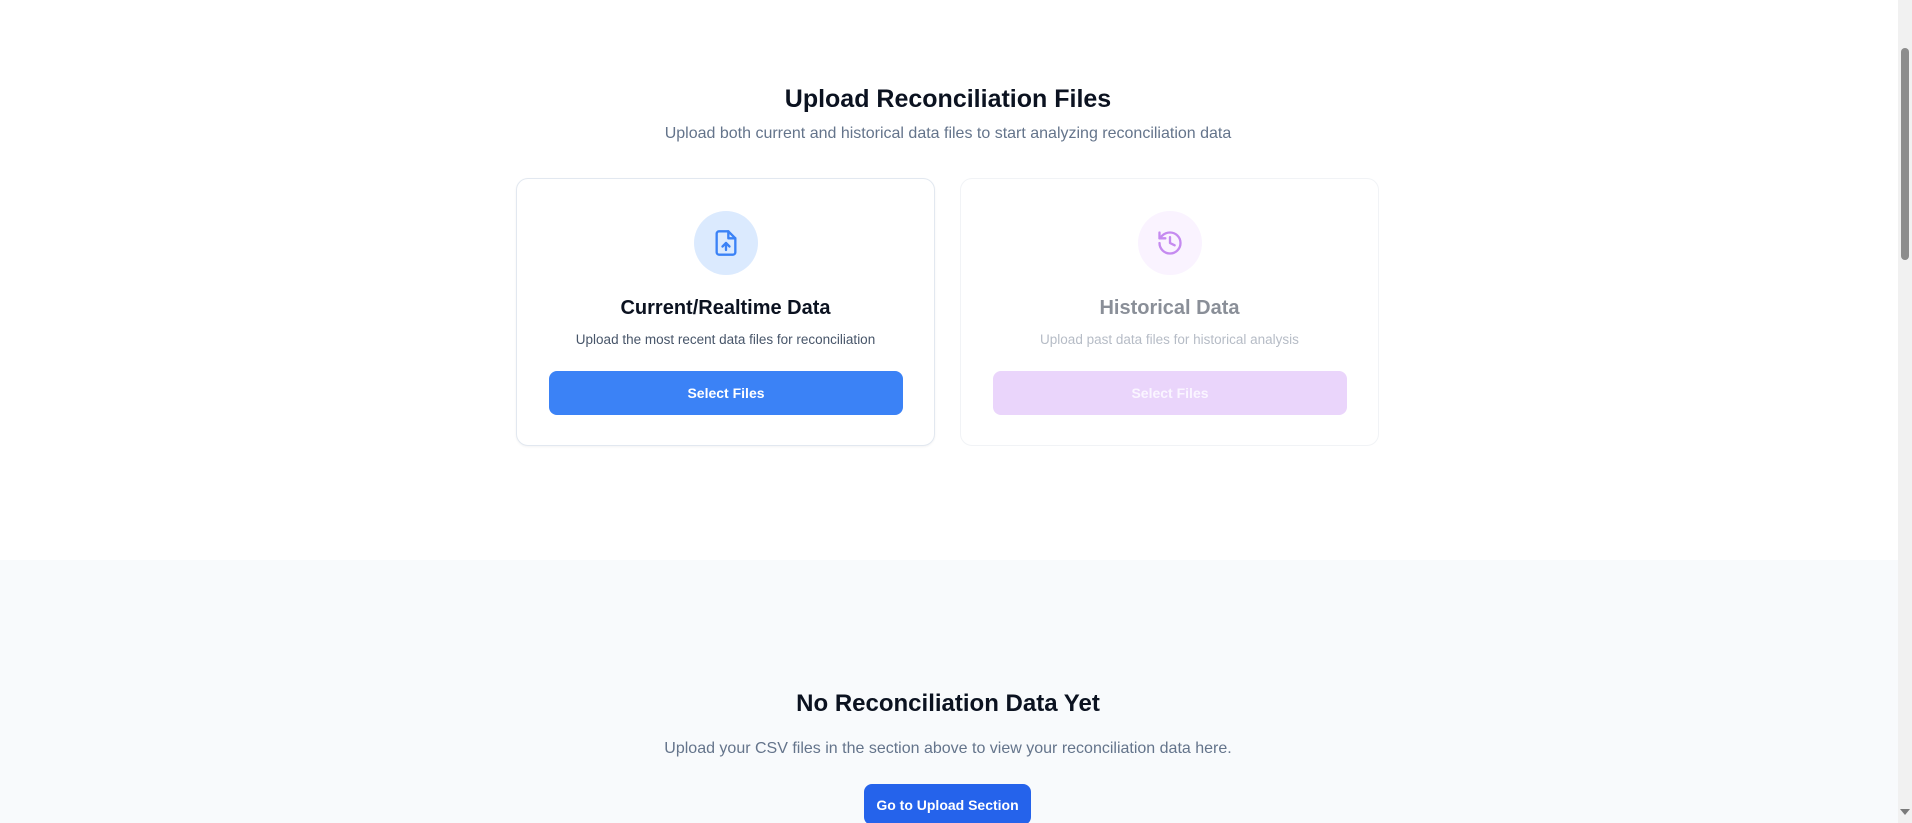 This screenshot has width=1912, height=823. I want to click on historical-data-card-title: Historical Data, so click(1169, 308).